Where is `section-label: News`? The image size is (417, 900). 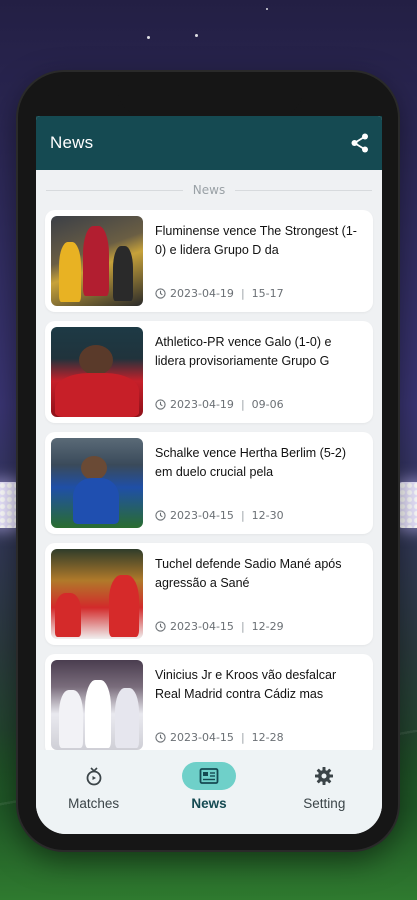
section-label: News is located at coordinates (209, 190).